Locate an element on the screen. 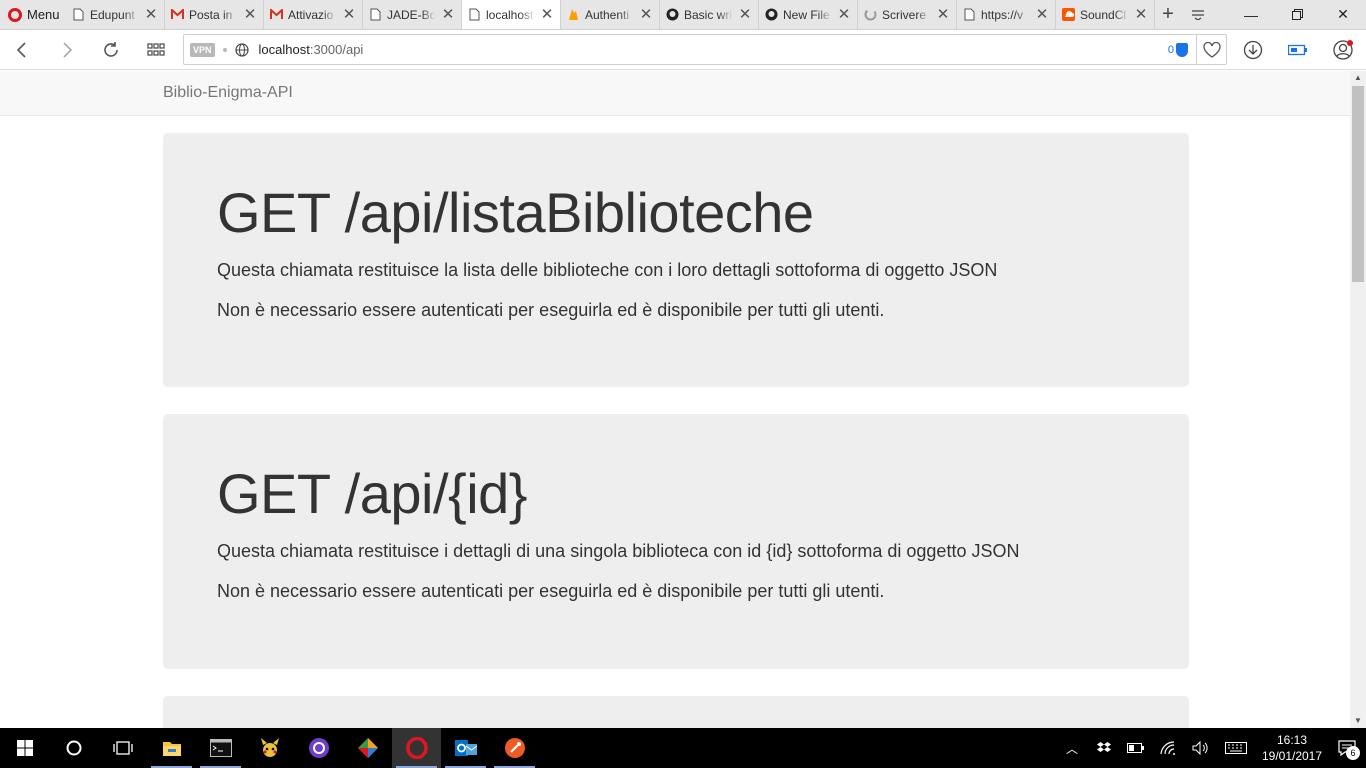 This screenshot has height=768, width=1366. tray-volume is located at coordinates (1200, 748).